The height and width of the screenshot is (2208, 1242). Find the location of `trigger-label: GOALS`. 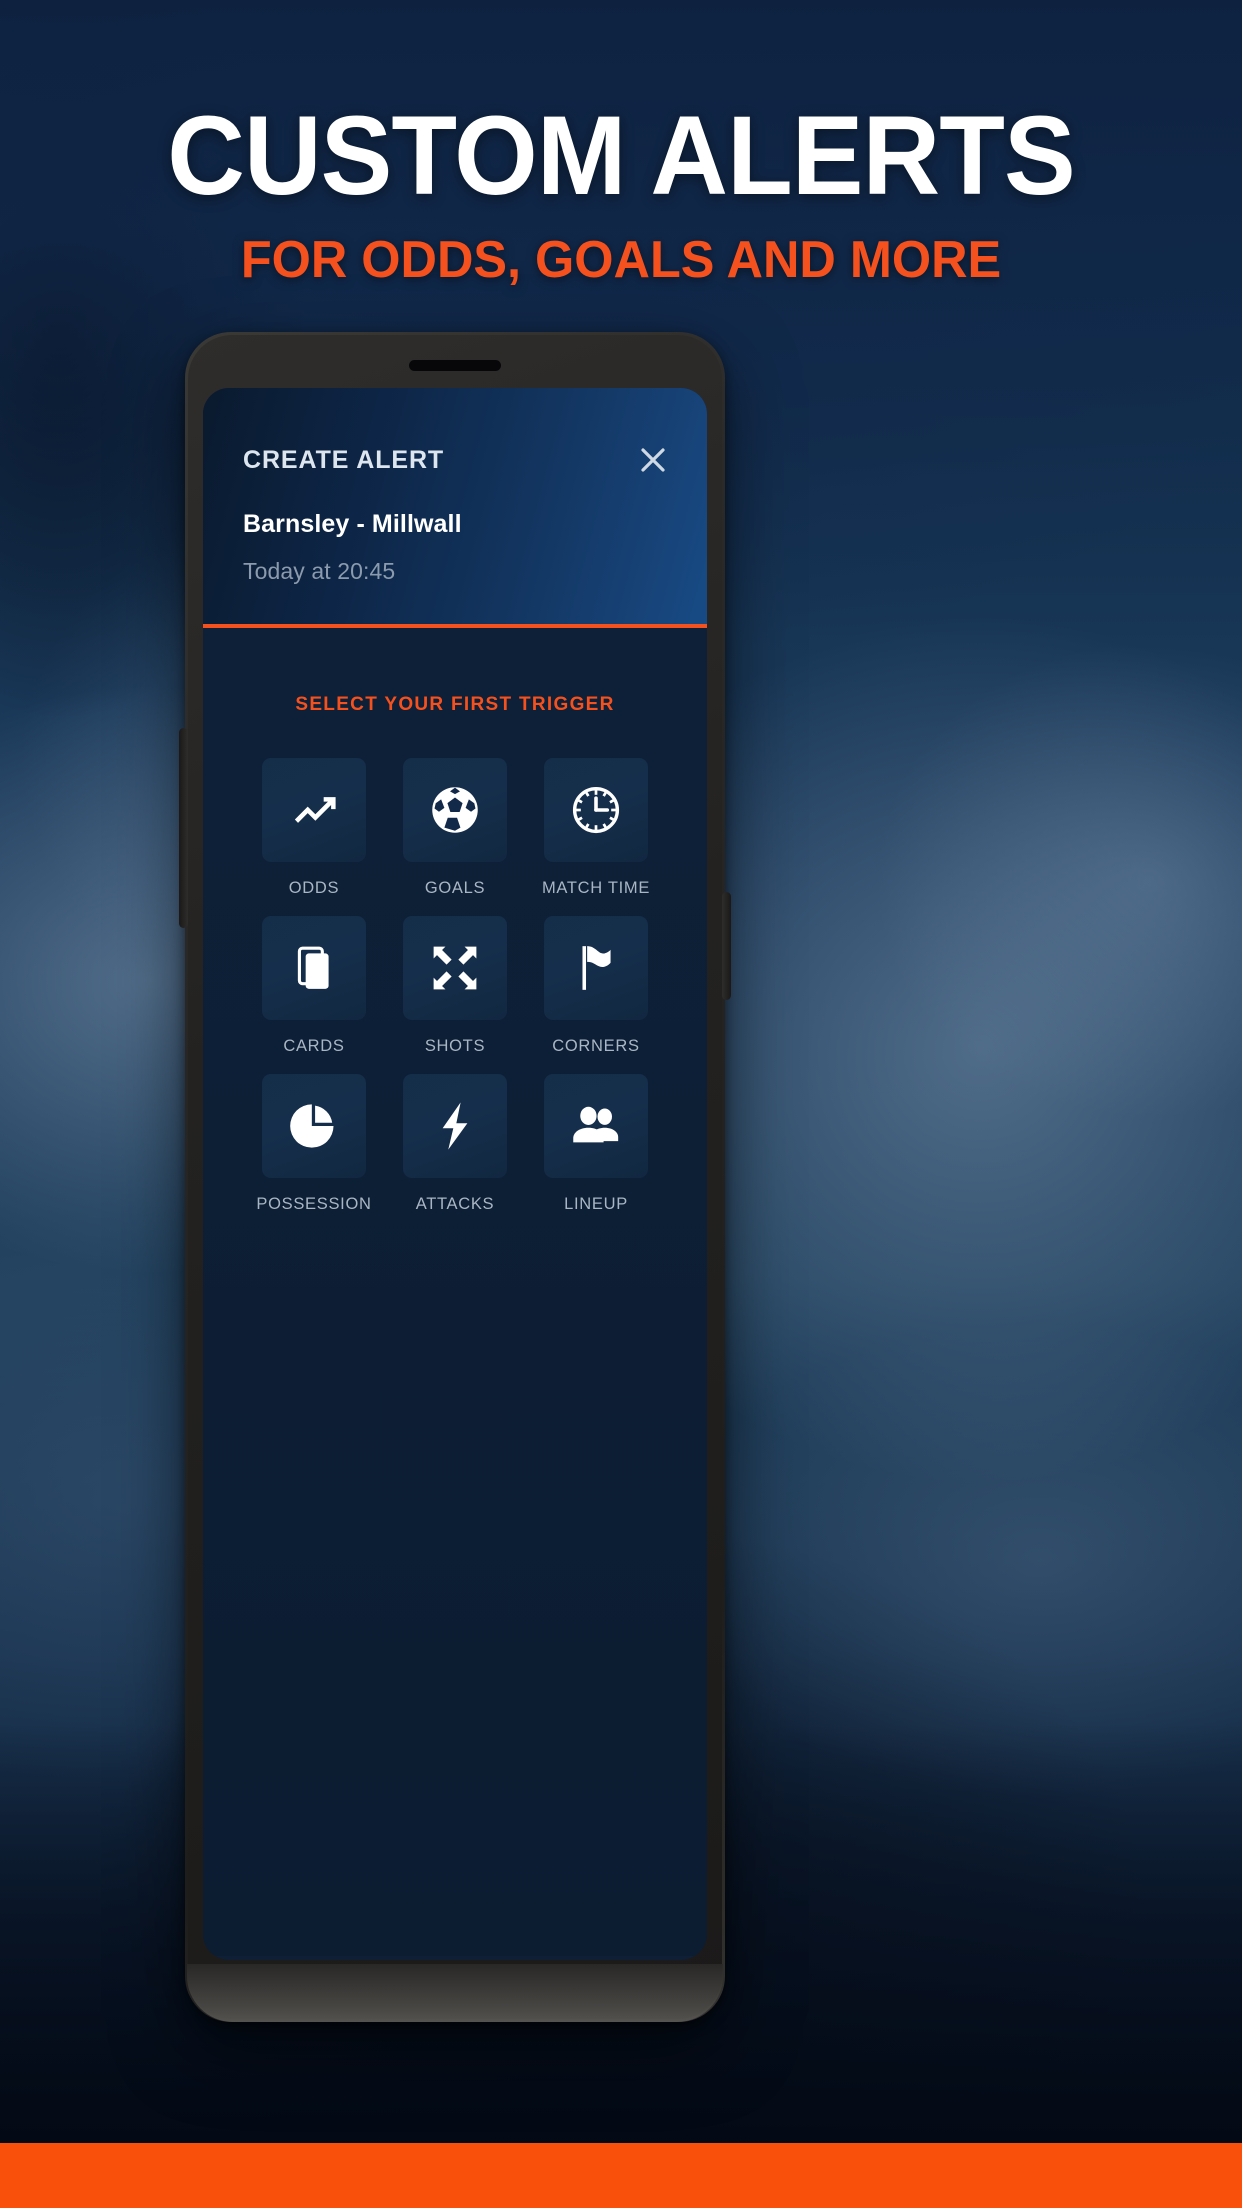

trigger-label: GOALS is located at coordinates (455, 888).